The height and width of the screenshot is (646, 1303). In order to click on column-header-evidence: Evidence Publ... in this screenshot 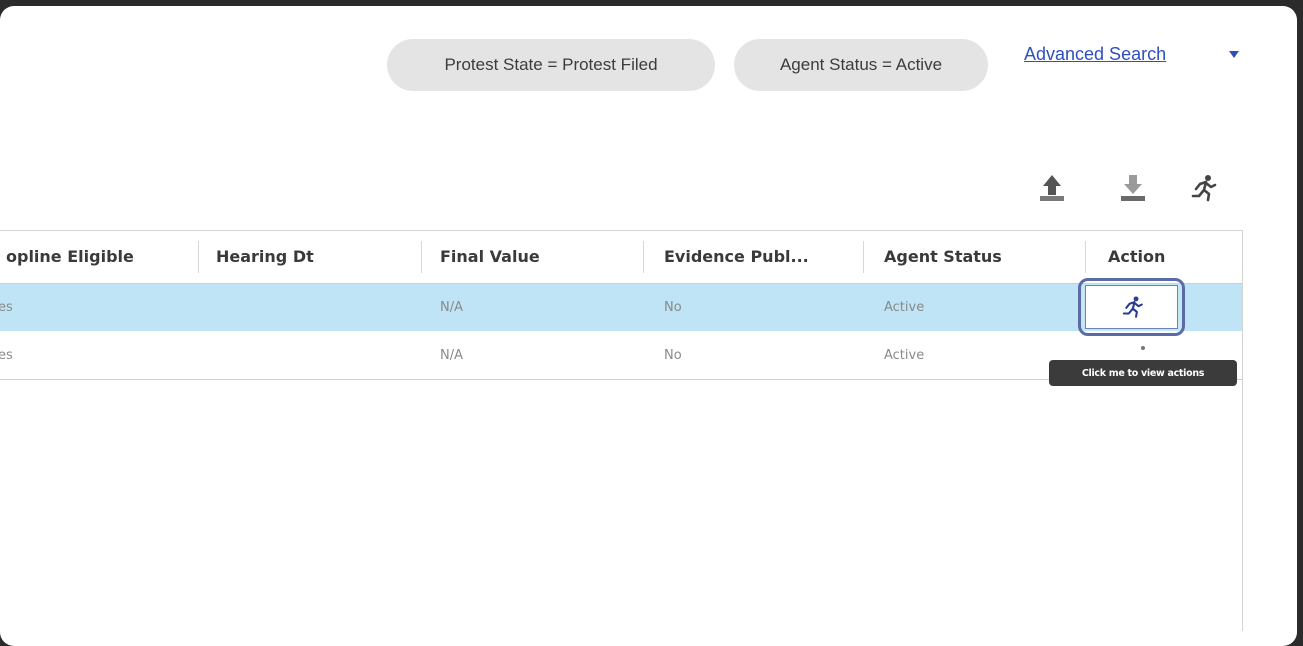, I will do `click(754, 257)`.